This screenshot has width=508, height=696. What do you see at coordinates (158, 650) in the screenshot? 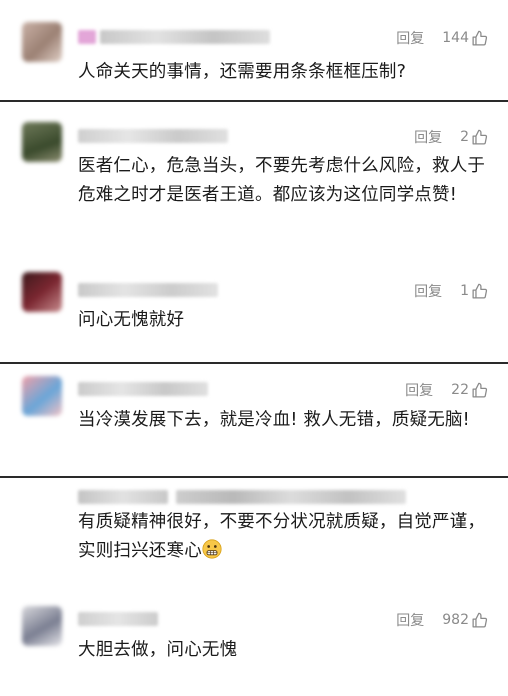
I see `comment-text: 大胆去做，问心无愧` at bounding box center [158, 650].